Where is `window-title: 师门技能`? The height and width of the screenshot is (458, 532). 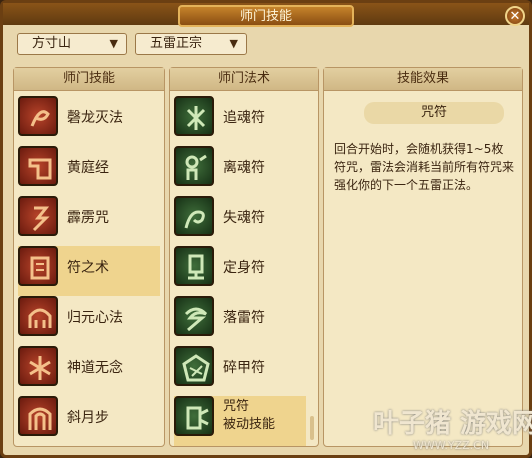
window-title: 师门技能 is located at coordinates (266, 16).